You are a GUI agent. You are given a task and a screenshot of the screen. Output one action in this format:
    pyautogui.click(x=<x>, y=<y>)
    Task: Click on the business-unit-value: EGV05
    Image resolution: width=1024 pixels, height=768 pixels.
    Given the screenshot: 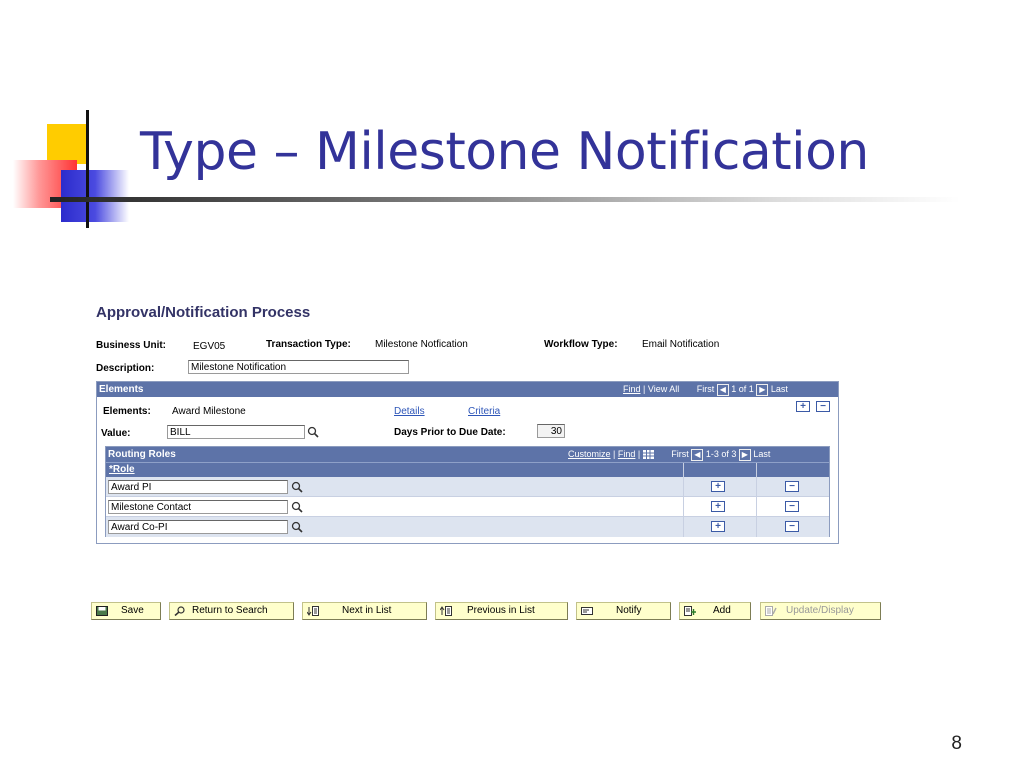 What is the action you would take?
    pyautogui.click(x=209, y=346)
    